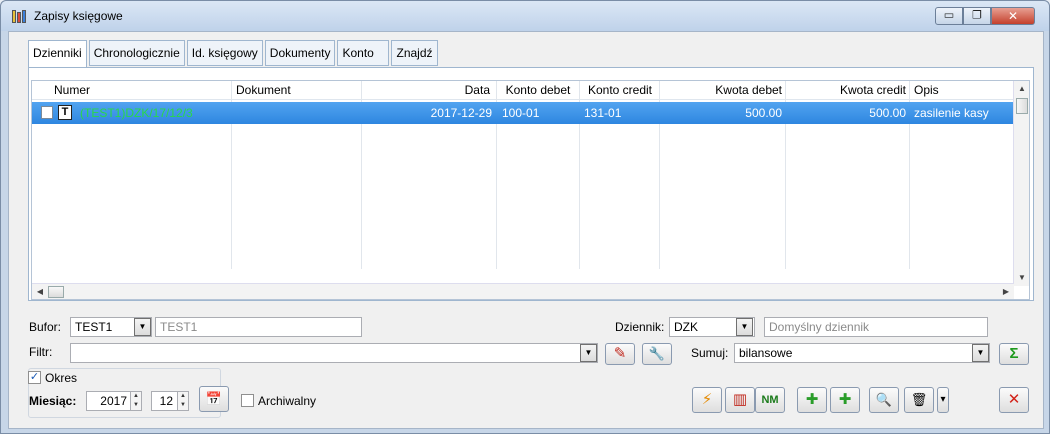 This screenshot has width=1050, height=434. Describe the element at coordinates (136, 113) in the screenshot. I see `cell-numer: (TEST1)DZK/17/12/3` at that location.